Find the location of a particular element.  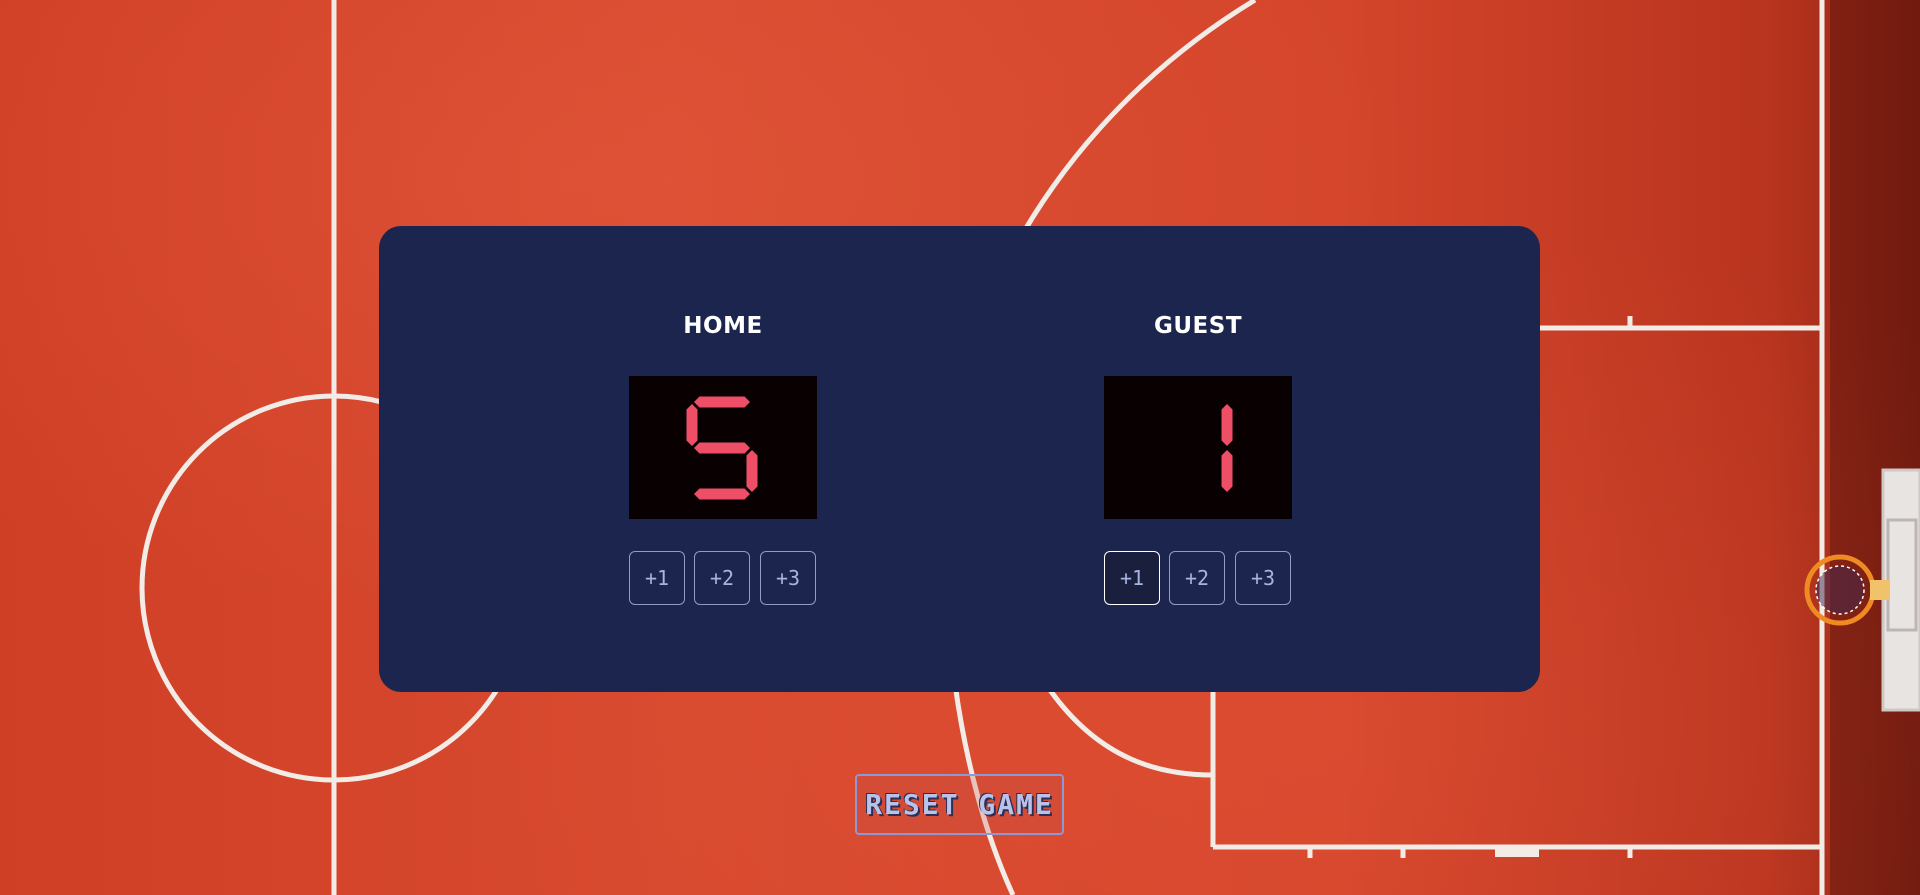

guest-digit-segment-b is located at coordinates (1227, 425).